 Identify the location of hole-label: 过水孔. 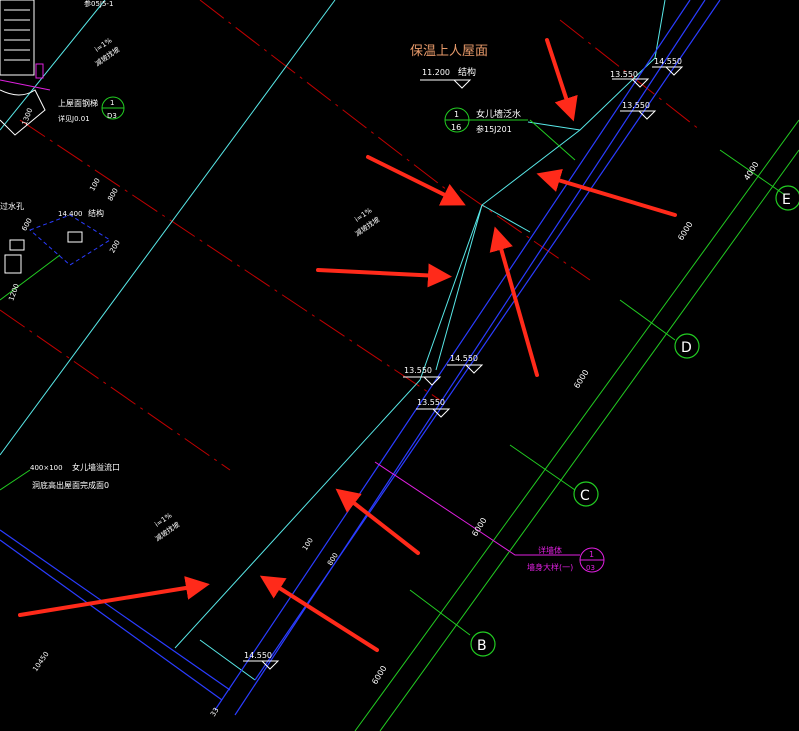
(12, 206).